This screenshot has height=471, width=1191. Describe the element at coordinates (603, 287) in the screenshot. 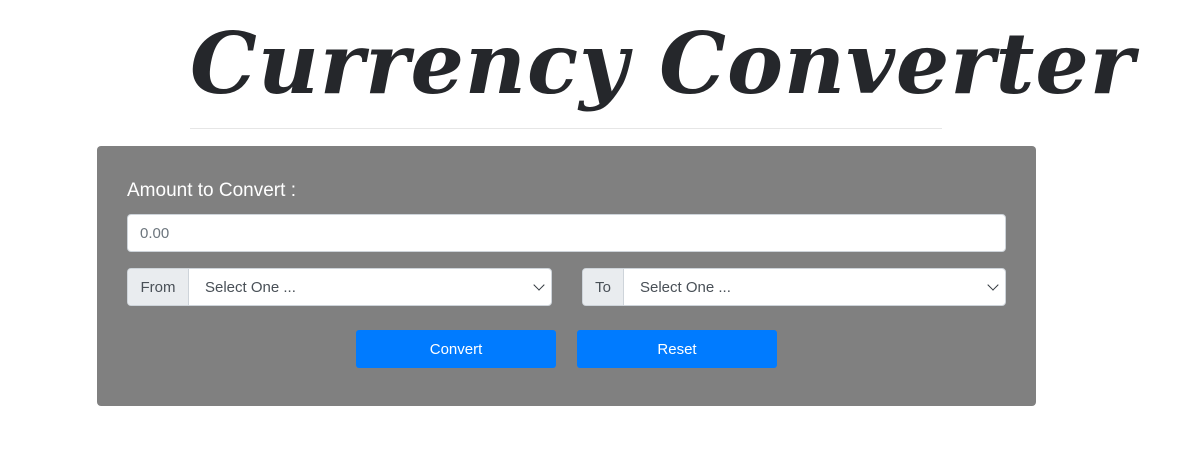

I see `to-label: To` at that location.